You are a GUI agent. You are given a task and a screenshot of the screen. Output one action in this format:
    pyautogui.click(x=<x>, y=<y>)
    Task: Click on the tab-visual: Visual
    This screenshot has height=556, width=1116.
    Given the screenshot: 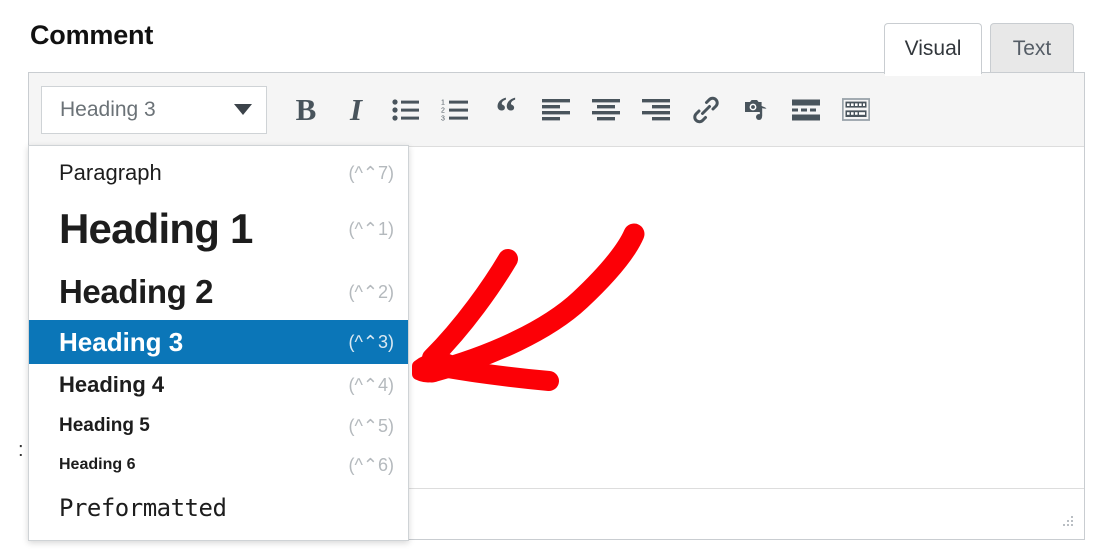 What is the action you would take?
    pyautogui.click(x=933, y=49)
    